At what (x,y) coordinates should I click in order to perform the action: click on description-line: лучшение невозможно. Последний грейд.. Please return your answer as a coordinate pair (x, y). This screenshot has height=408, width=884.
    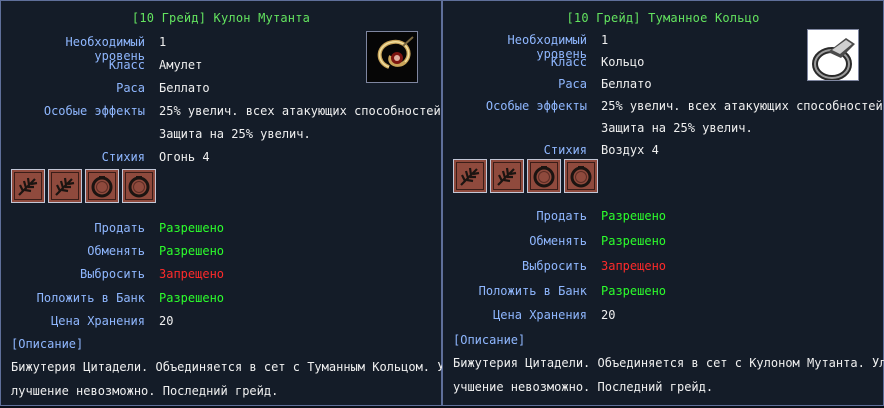
    Looking at the image, I should click on (145, 391).